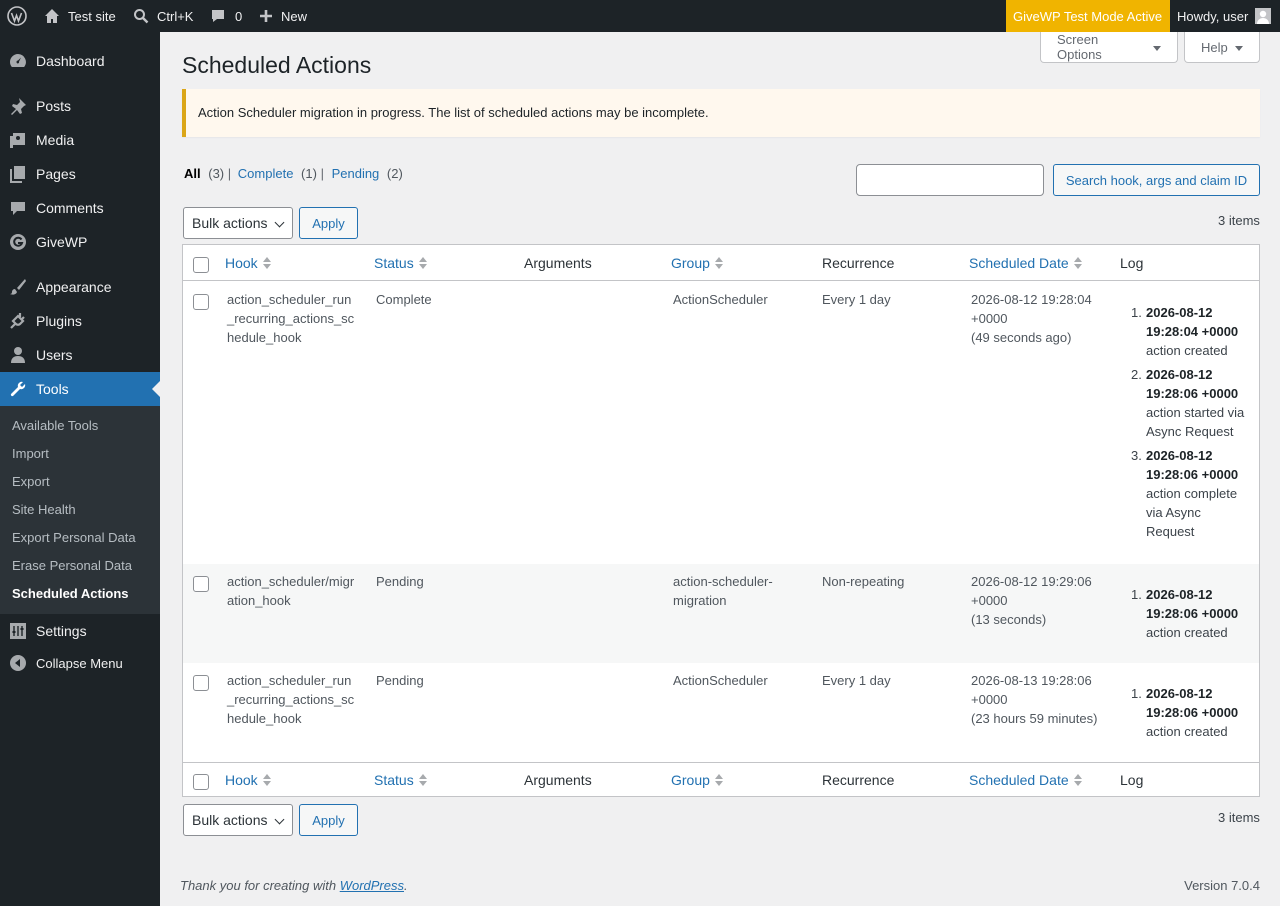 The height and width of the screenshot is (906, 1280). I want to click on apply-button-bottom: Apply, so click(328, 820).